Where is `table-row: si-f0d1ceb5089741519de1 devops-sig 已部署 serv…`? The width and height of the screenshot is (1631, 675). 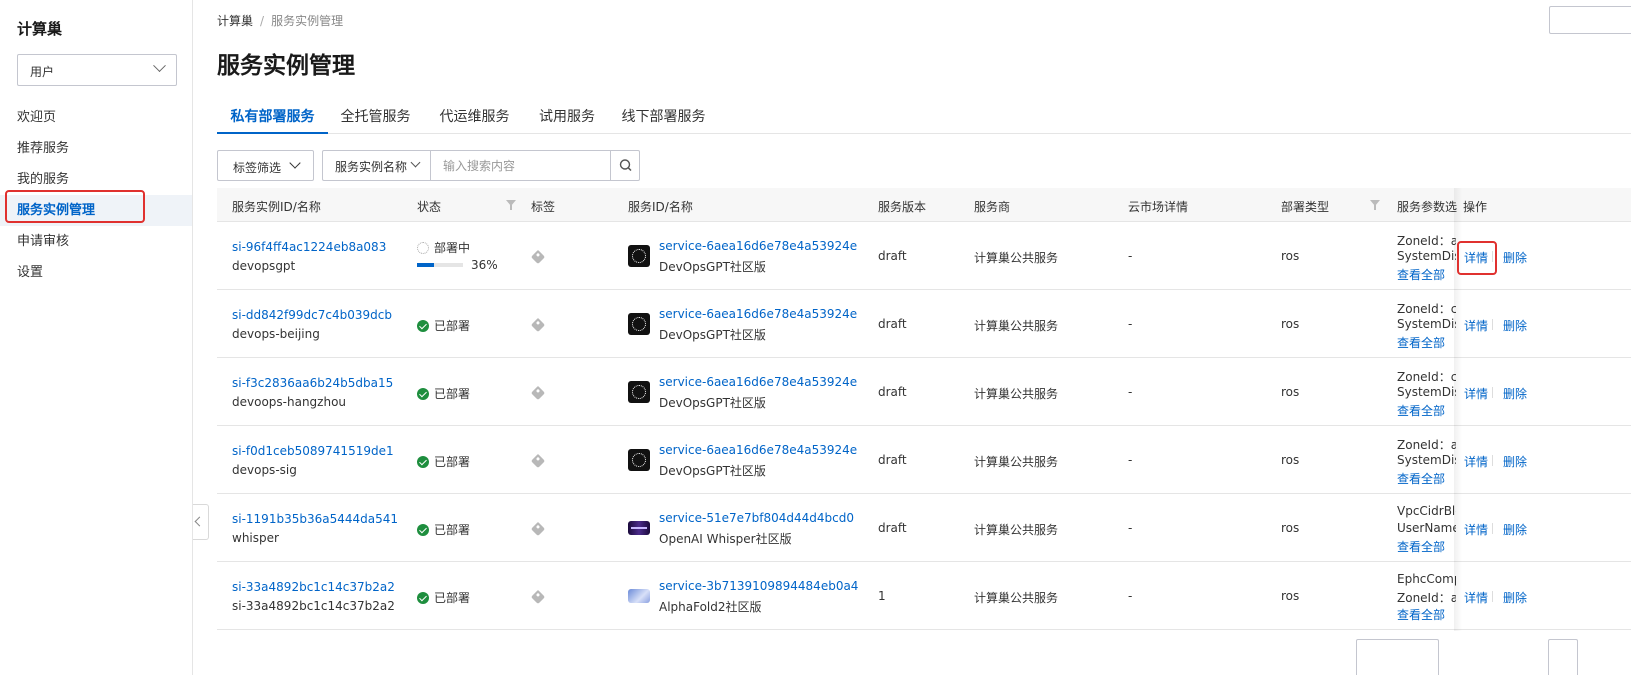
table-row: si-f0d1ceb5089741519de1 devops-sig 已部署 serv… is located at coordinates (924, 460).